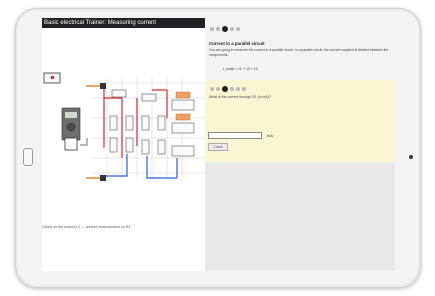 Image resolution: width=435 pixels, height=296 pixels. I want to click on answer-input, so click(235, 135).